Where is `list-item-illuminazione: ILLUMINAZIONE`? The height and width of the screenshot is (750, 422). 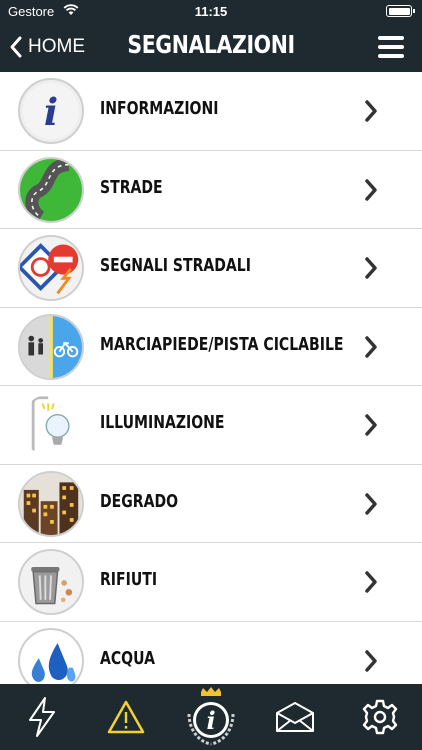 list-item-illuminazione: ILLUMINAZIONE is located at coordinates (211, 425).